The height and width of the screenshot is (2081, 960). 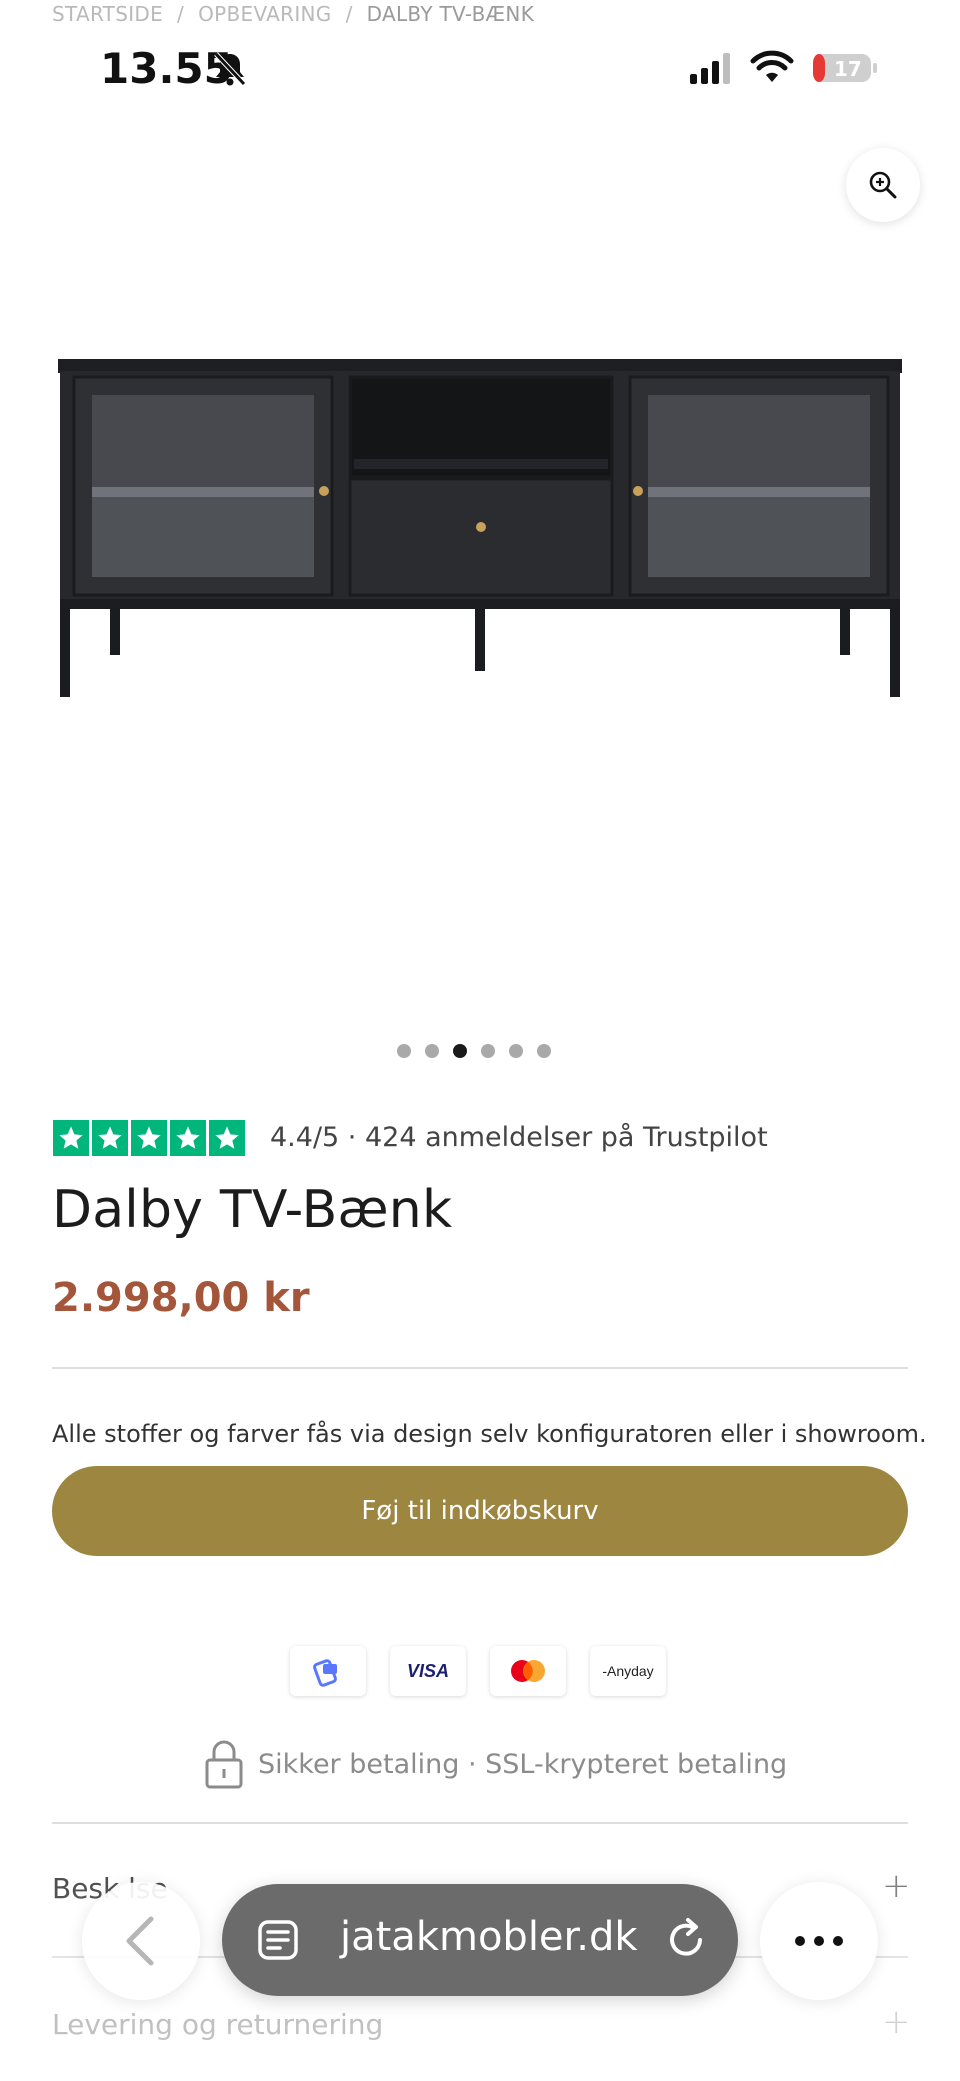 What do you see at coordinates (519, 1137) in the screenshot?
I see `trustpilot-rating-text: 4.4/5 · 424 anmeldelser på Trustpilot` at bounding box center [519, 1137].